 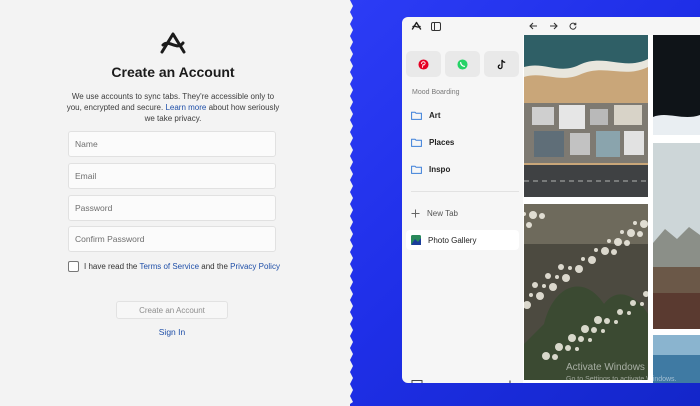 What do you see at coordinates (173, 72) in the screenshot?
I see `page-title: Create an Account` at bounding box center [173, 72].